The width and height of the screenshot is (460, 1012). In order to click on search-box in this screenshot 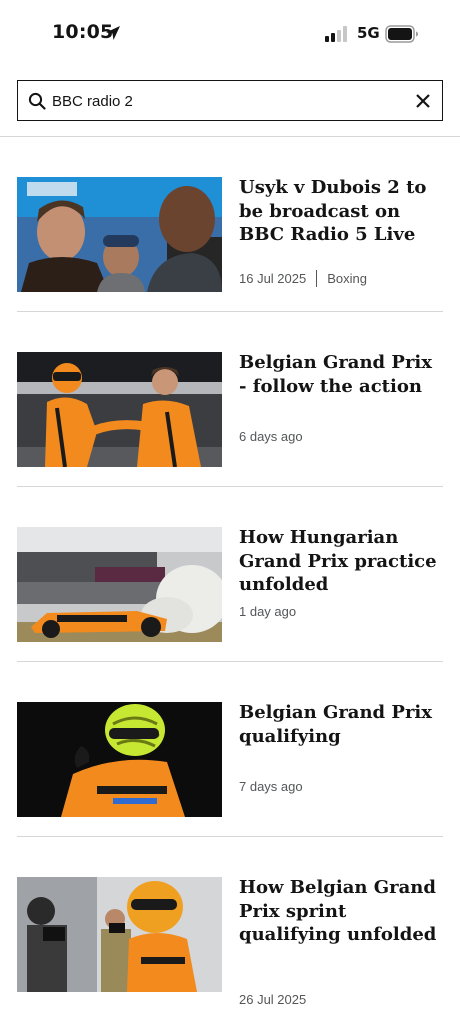, I will do `click(230, 100)`.